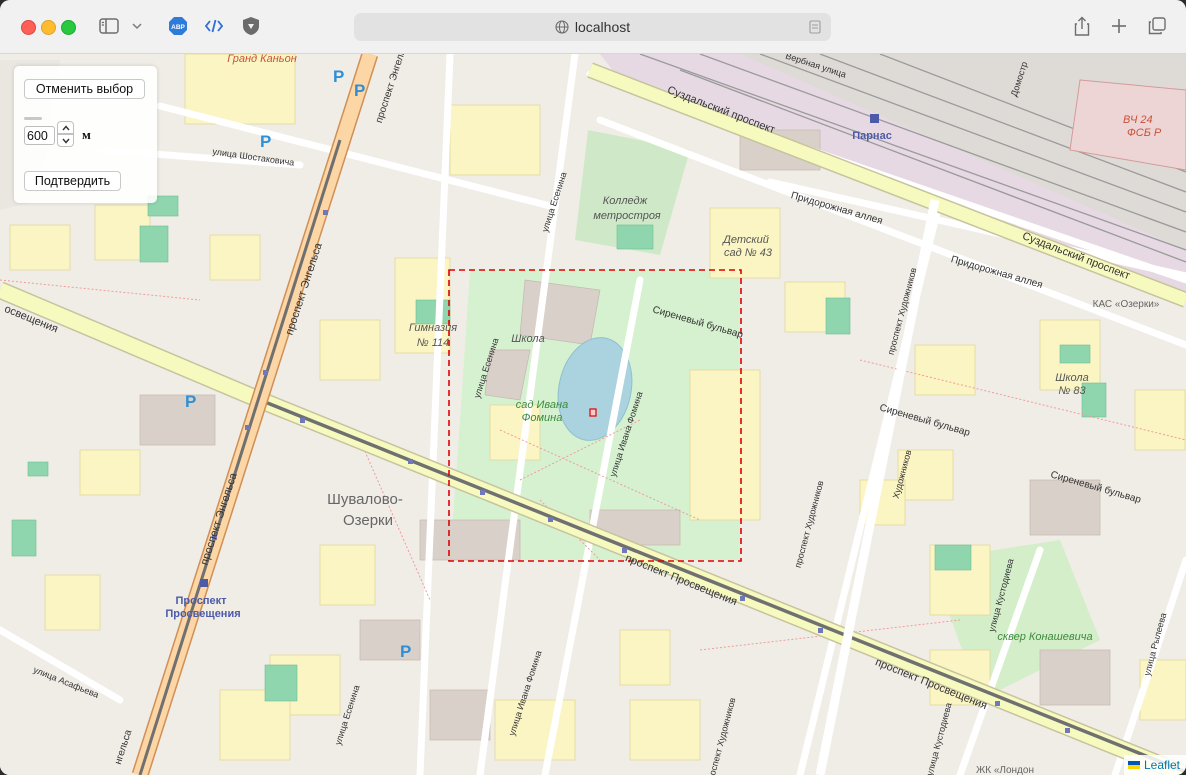 Image resolution: width=1186 pixels, height=775 pixels. Describe the element at coordinates (1072, 391) in the screenshot. I see `map-label: № 83` at that location.